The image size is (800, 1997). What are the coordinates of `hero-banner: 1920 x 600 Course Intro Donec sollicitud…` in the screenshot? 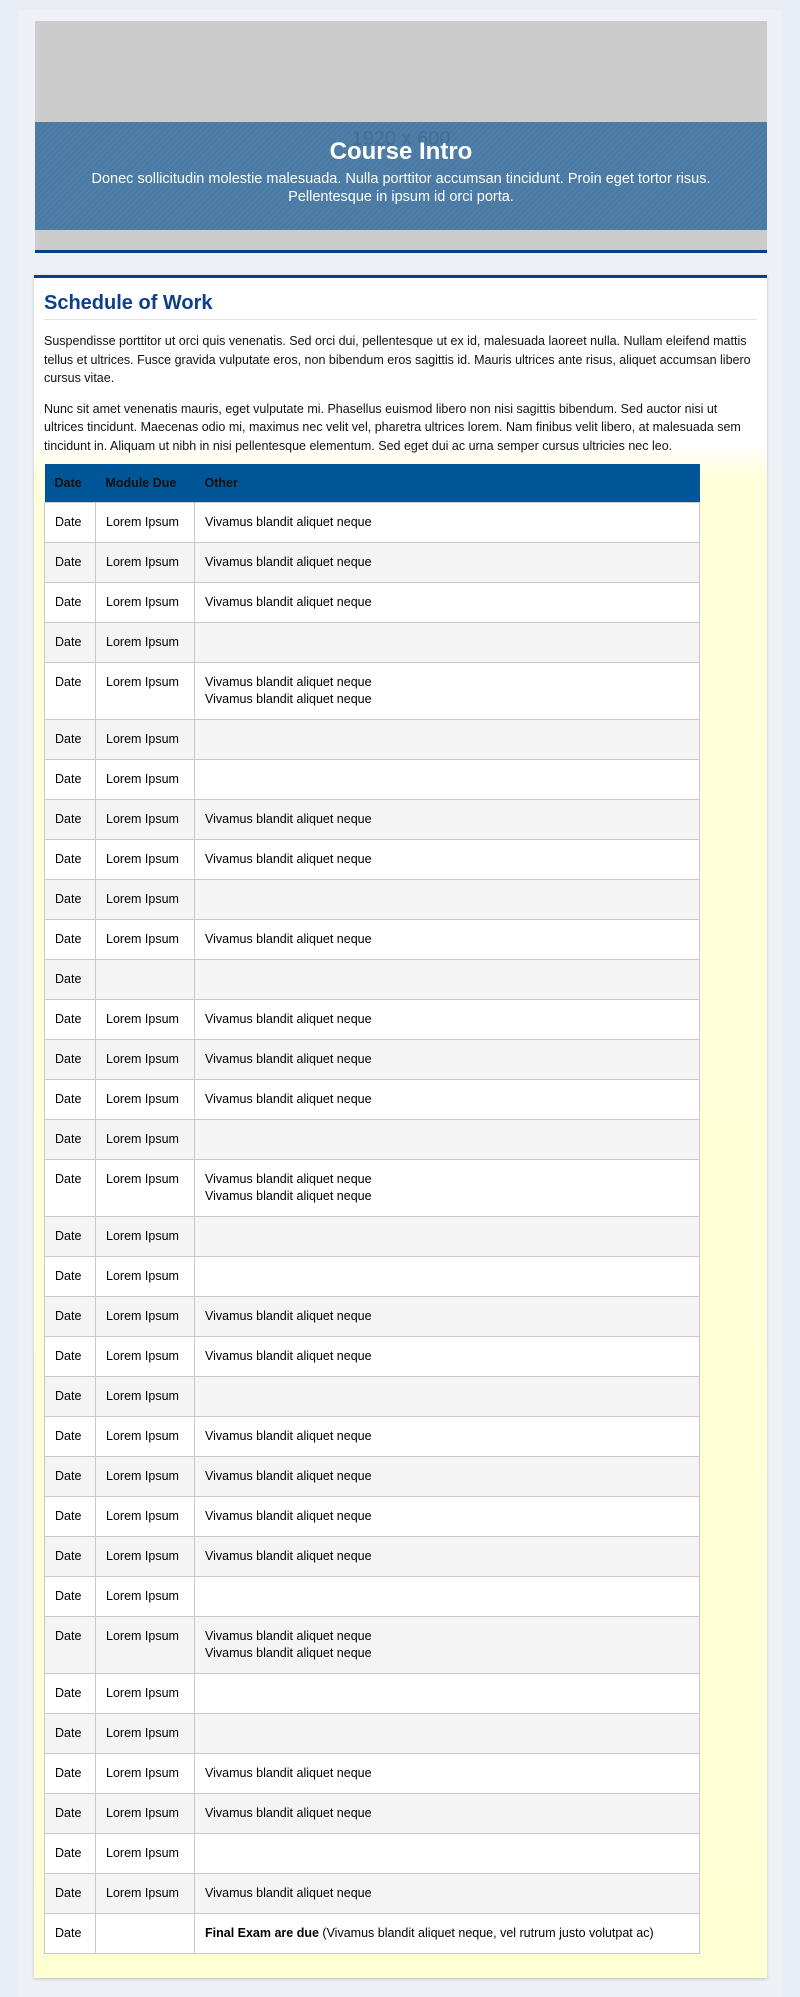 It's located at (401, 137).